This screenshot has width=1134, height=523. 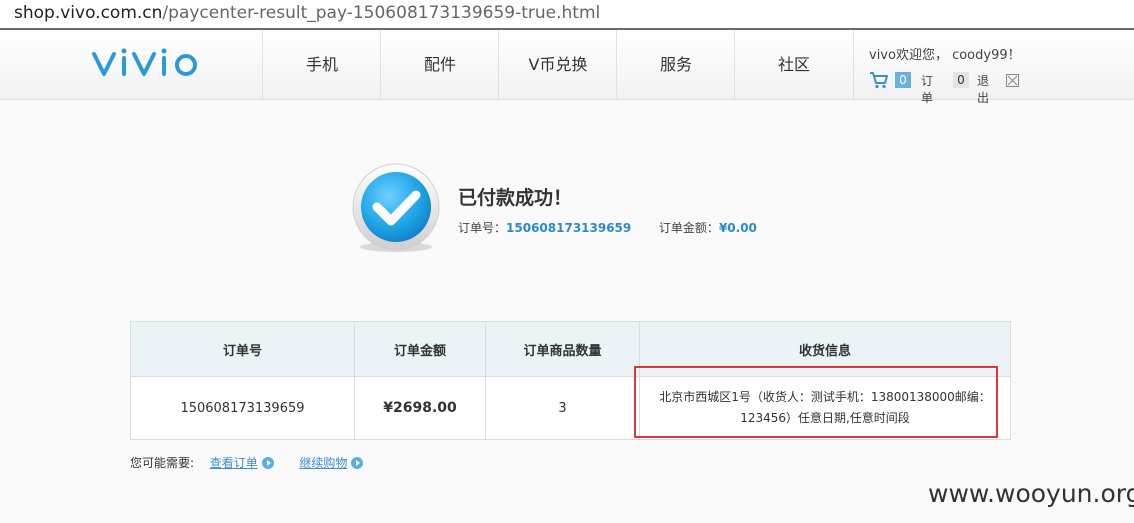 I want to click on order-no-value: 150608173139659, so click(x=569, y=228).